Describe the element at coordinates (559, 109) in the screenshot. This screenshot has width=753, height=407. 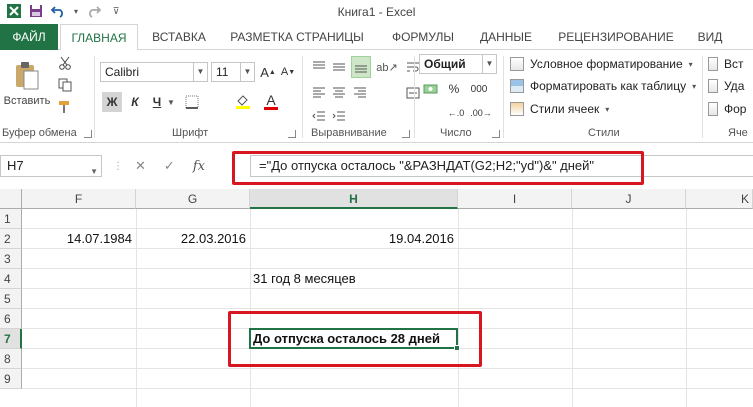
I see `cell-styles-button: Стили ячеек ▾` at that location.